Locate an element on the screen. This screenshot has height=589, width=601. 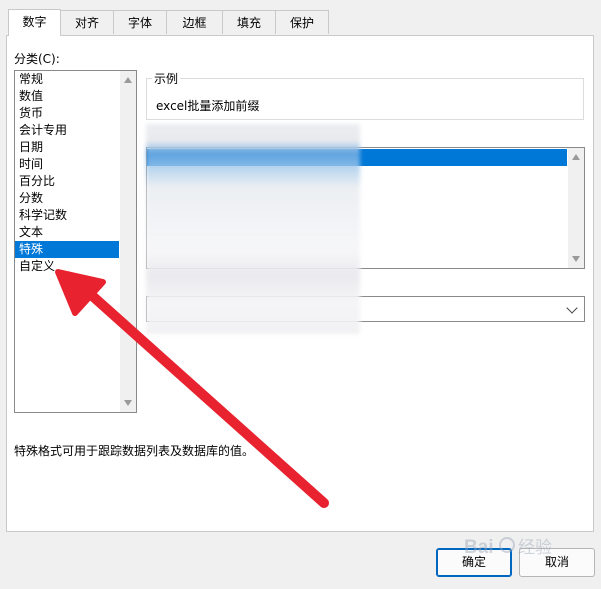
category-item-general: 常规 is located at coordinates (67, 79).